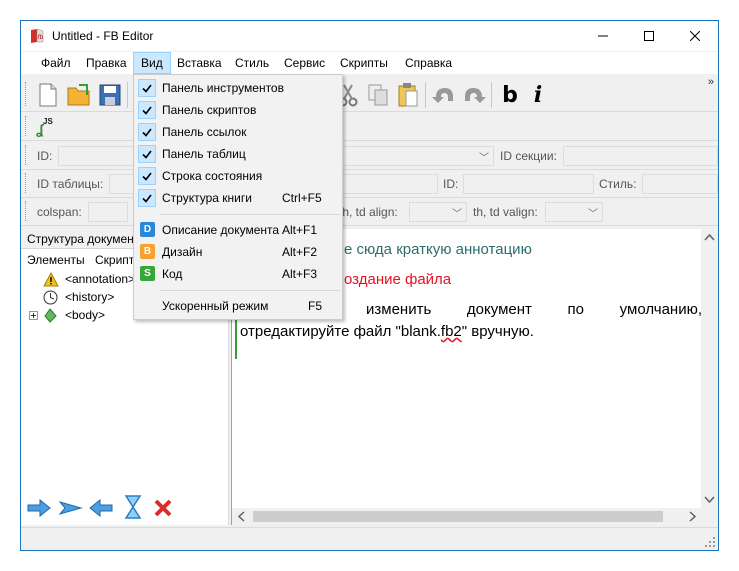 The image size is (739, 571). I want to click on copy-button, so click(378, 95).